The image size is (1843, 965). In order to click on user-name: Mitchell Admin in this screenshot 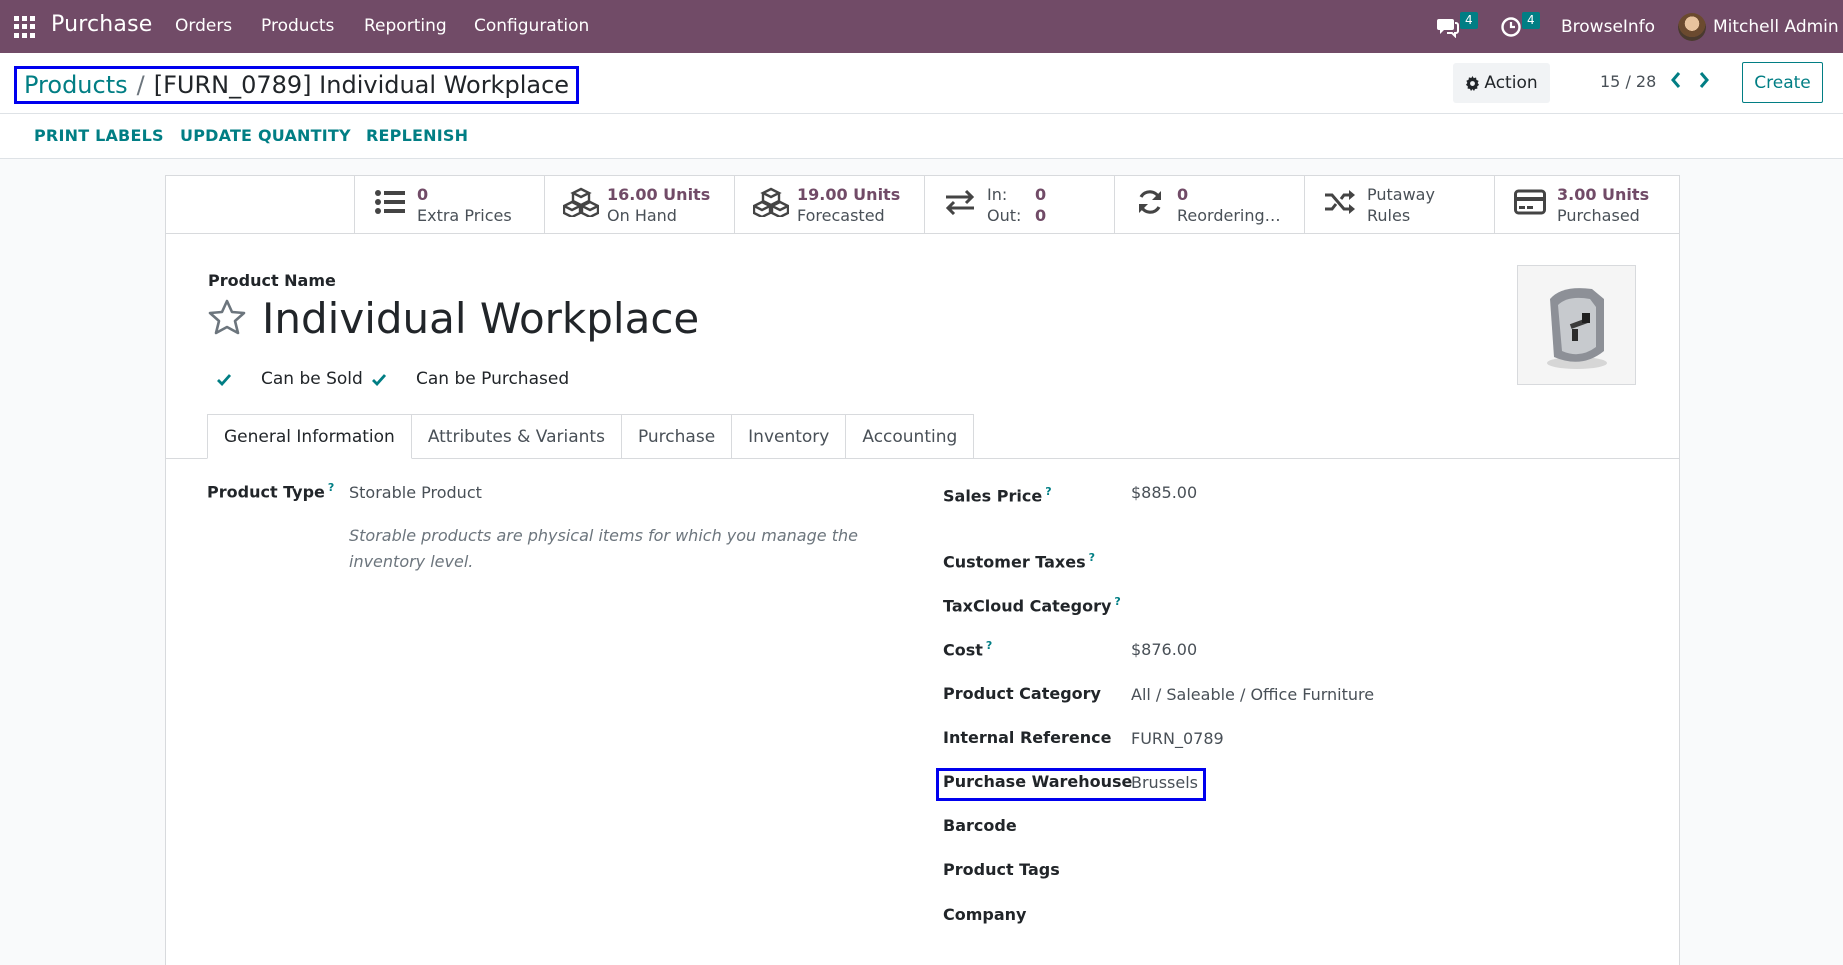, I will do `click(1776, 26)`.